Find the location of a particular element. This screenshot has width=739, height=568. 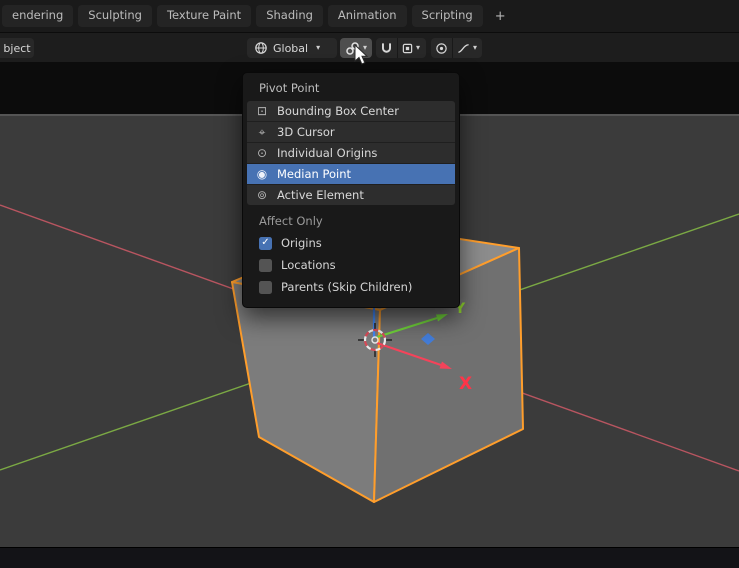

origins-checkbox: ✓ is located at coordinates (265, 243).